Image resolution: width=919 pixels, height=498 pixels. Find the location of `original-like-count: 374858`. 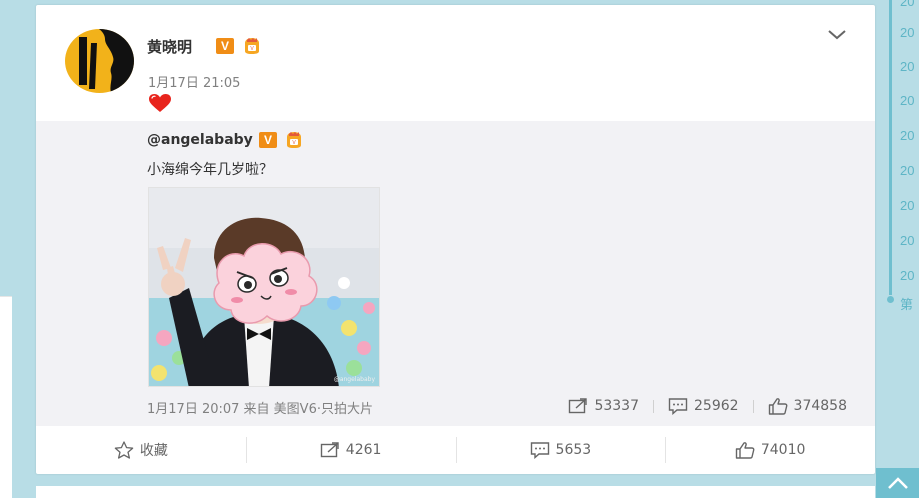

original-like-count: 374858 is located at coordinates (807, 406).